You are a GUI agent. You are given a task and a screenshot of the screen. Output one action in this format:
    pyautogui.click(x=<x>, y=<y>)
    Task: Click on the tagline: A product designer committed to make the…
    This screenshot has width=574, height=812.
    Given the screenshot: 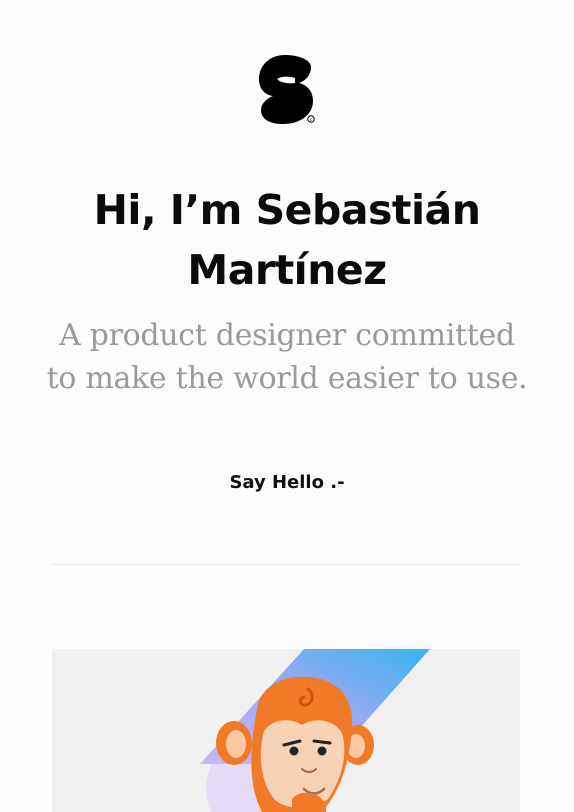 What is the action you would take?
    pyautogui.click(x=287, y=357)
    